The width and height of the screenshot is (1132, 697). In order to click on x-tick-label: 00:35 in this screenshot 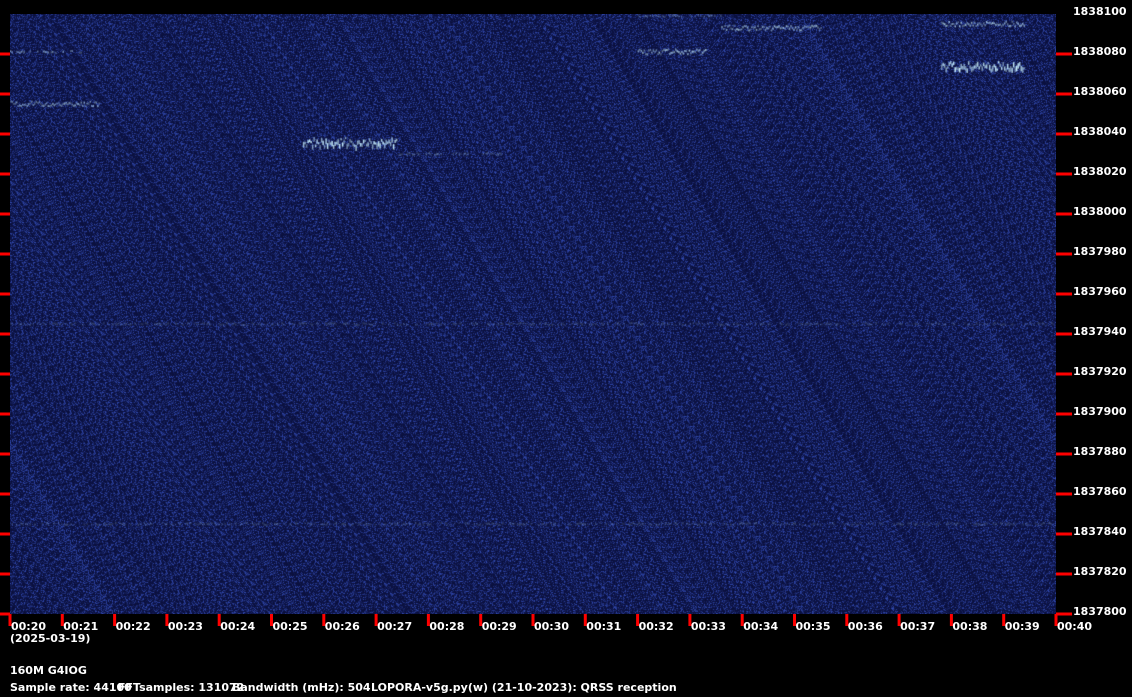, I will do `click(813, 626)`.